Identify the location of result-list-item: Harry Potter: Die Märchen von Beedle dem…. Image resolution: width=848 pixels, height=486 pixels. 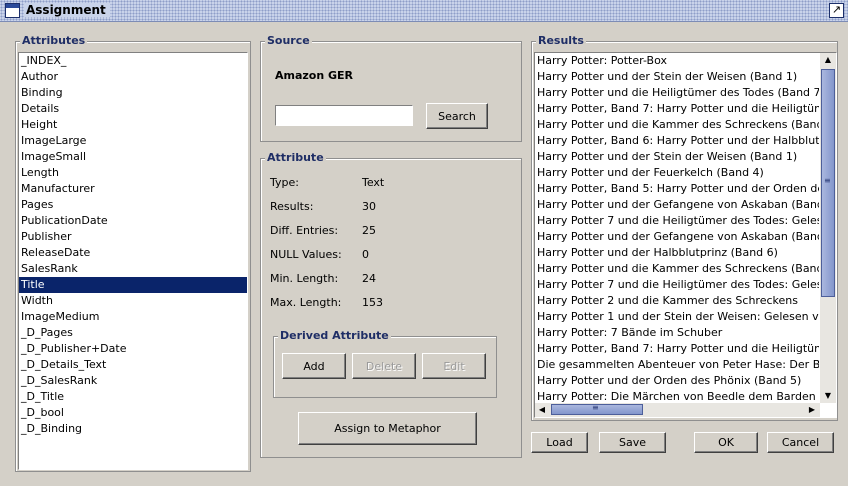
(677, 396).